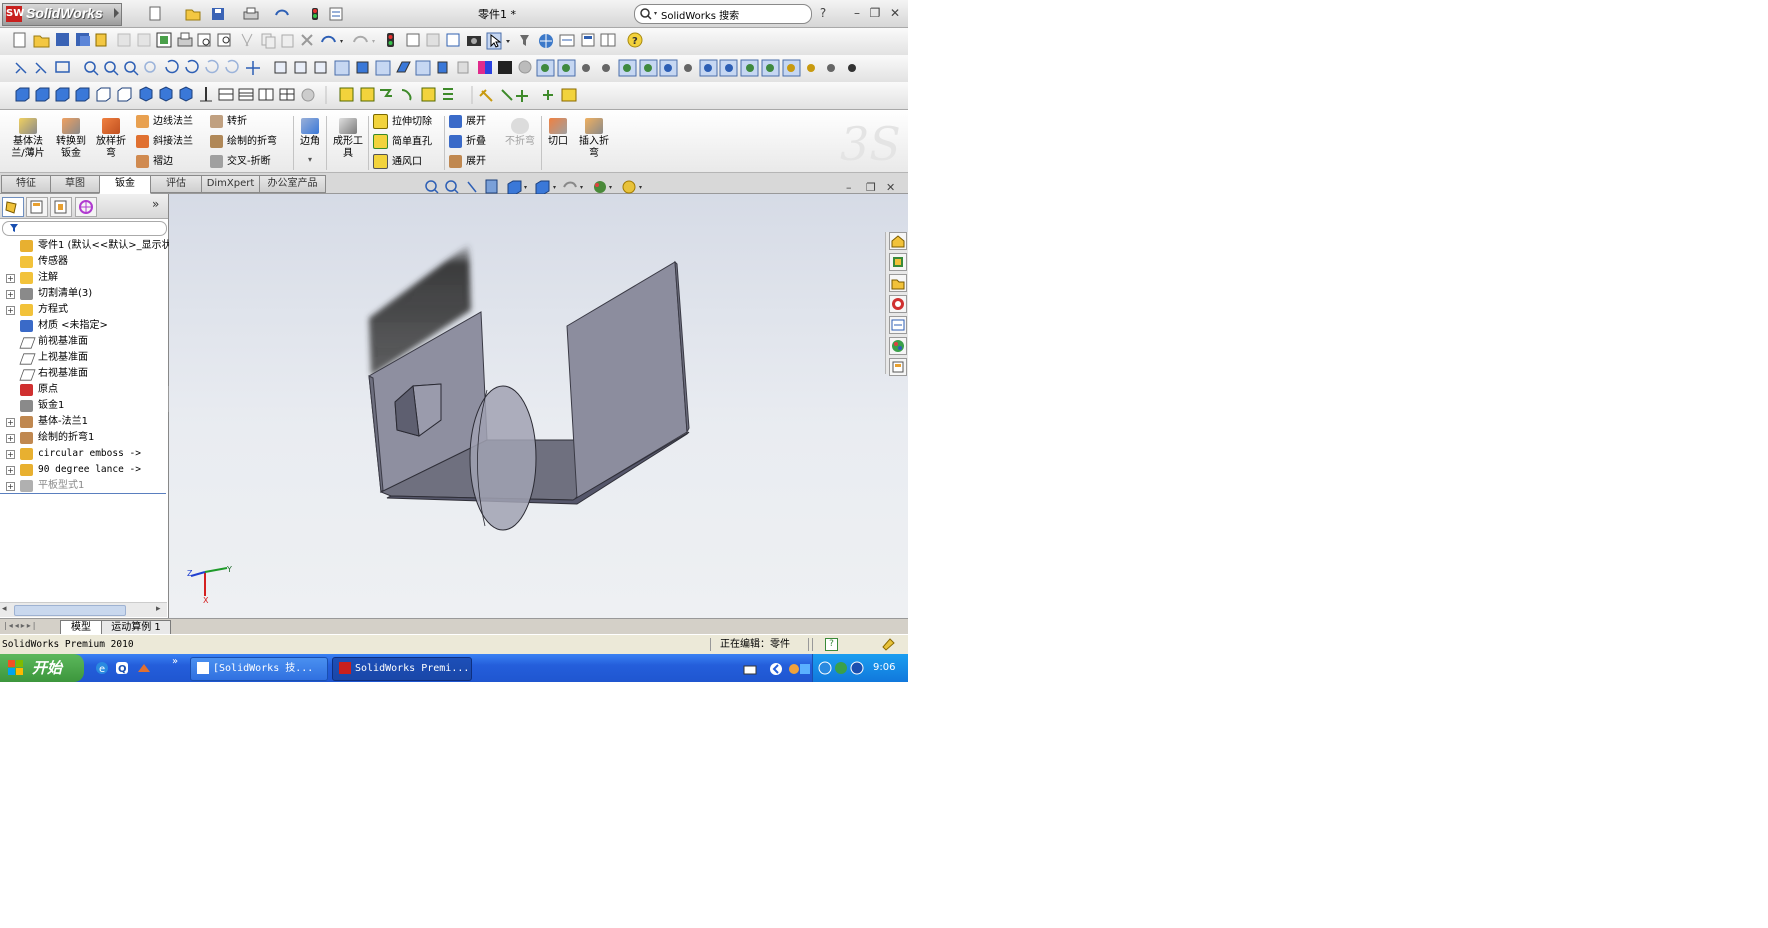  I want to click on tree-item: + 基体-法兰1, so click(84, 422).